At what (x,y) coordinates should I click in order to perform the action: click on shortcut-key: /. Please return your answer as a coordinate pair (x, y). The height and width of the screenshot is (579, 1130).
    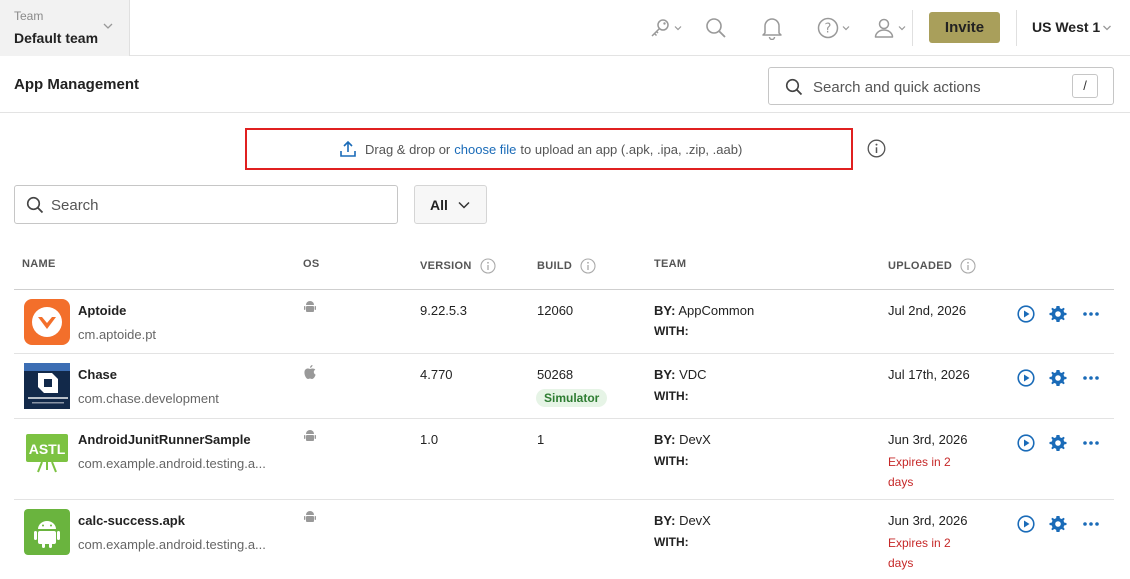
    Looking at the image, I should click on (1085, 86).